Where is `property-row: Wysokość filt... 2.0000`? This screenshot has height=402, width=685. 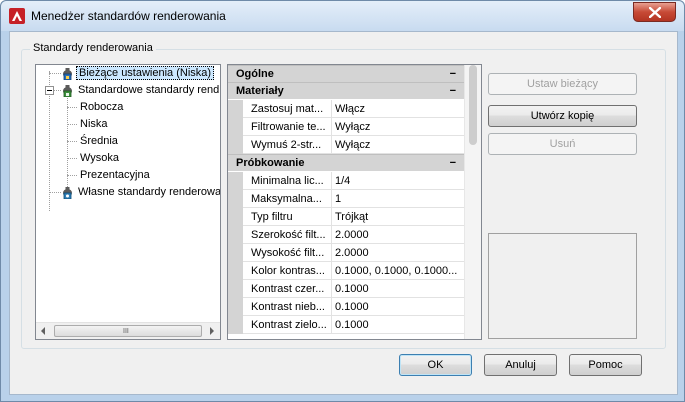 property-row: Wysokość filt... 2.0000 is located at coordinates (346, 253).